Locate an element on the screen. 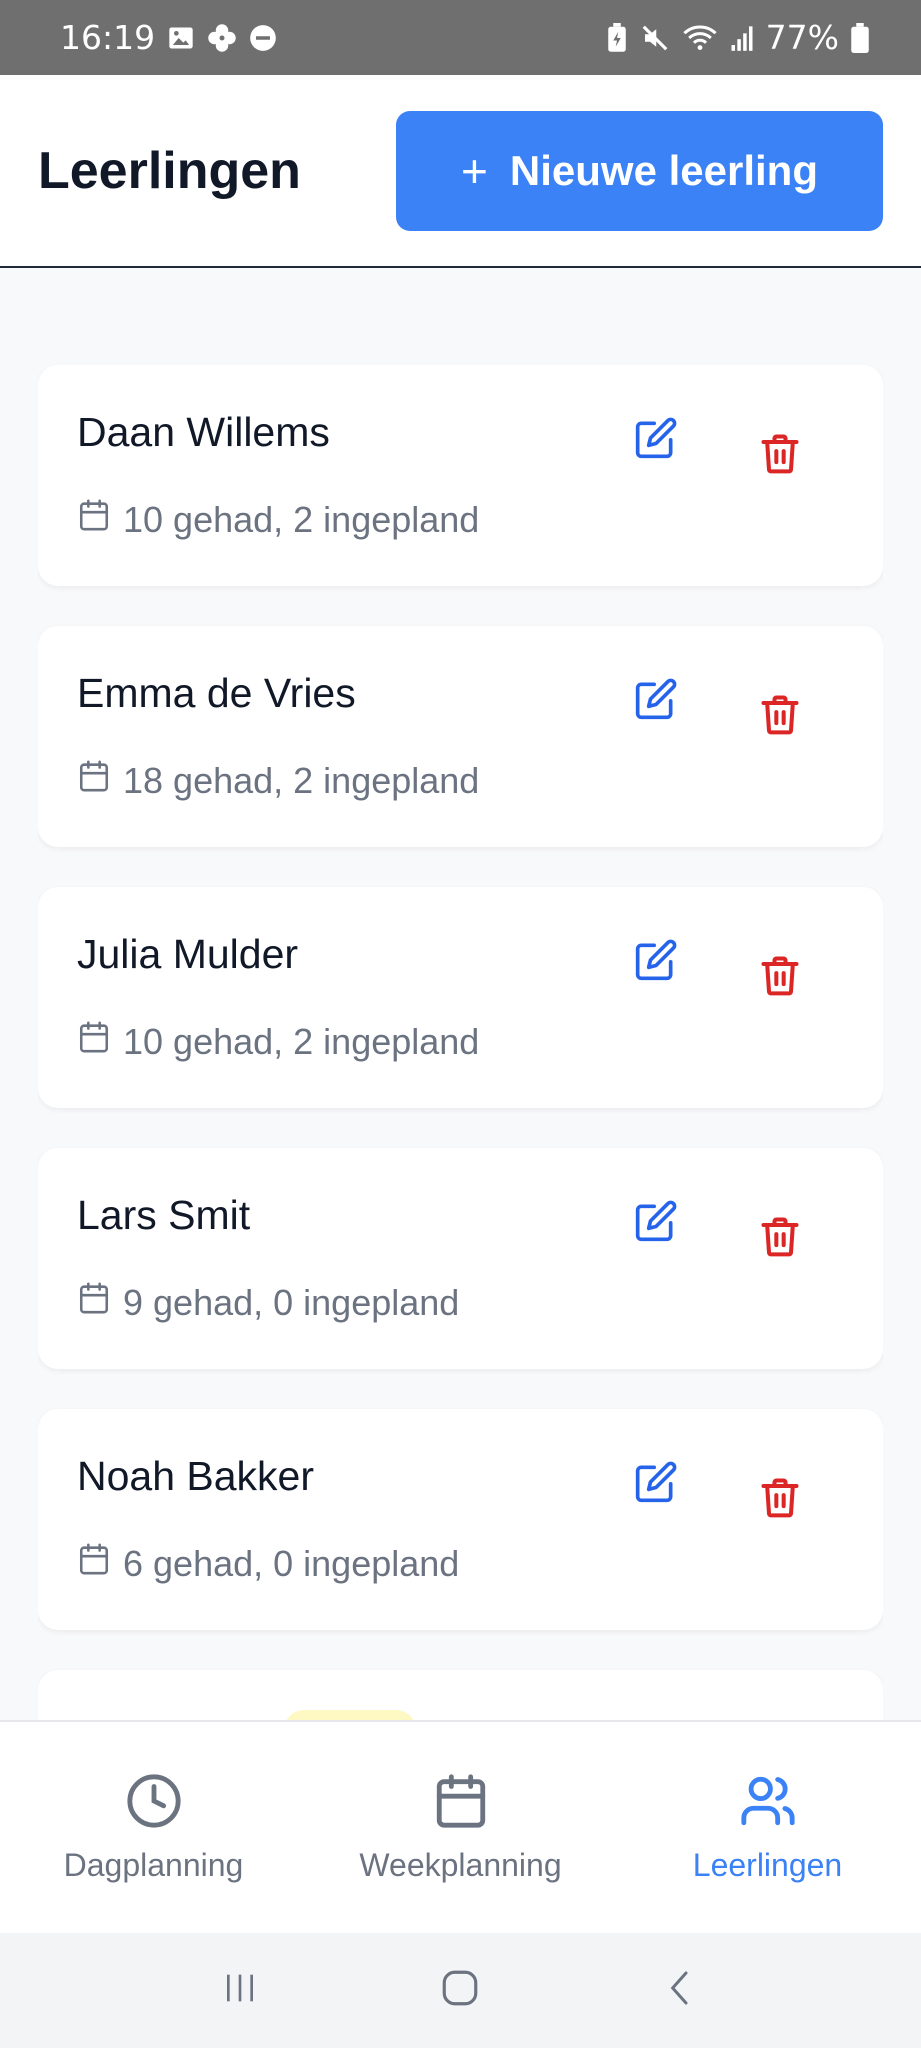  bottom-nav: Dagplanning Weekplanning Leerlingen is located at coordinates (460, 1826).